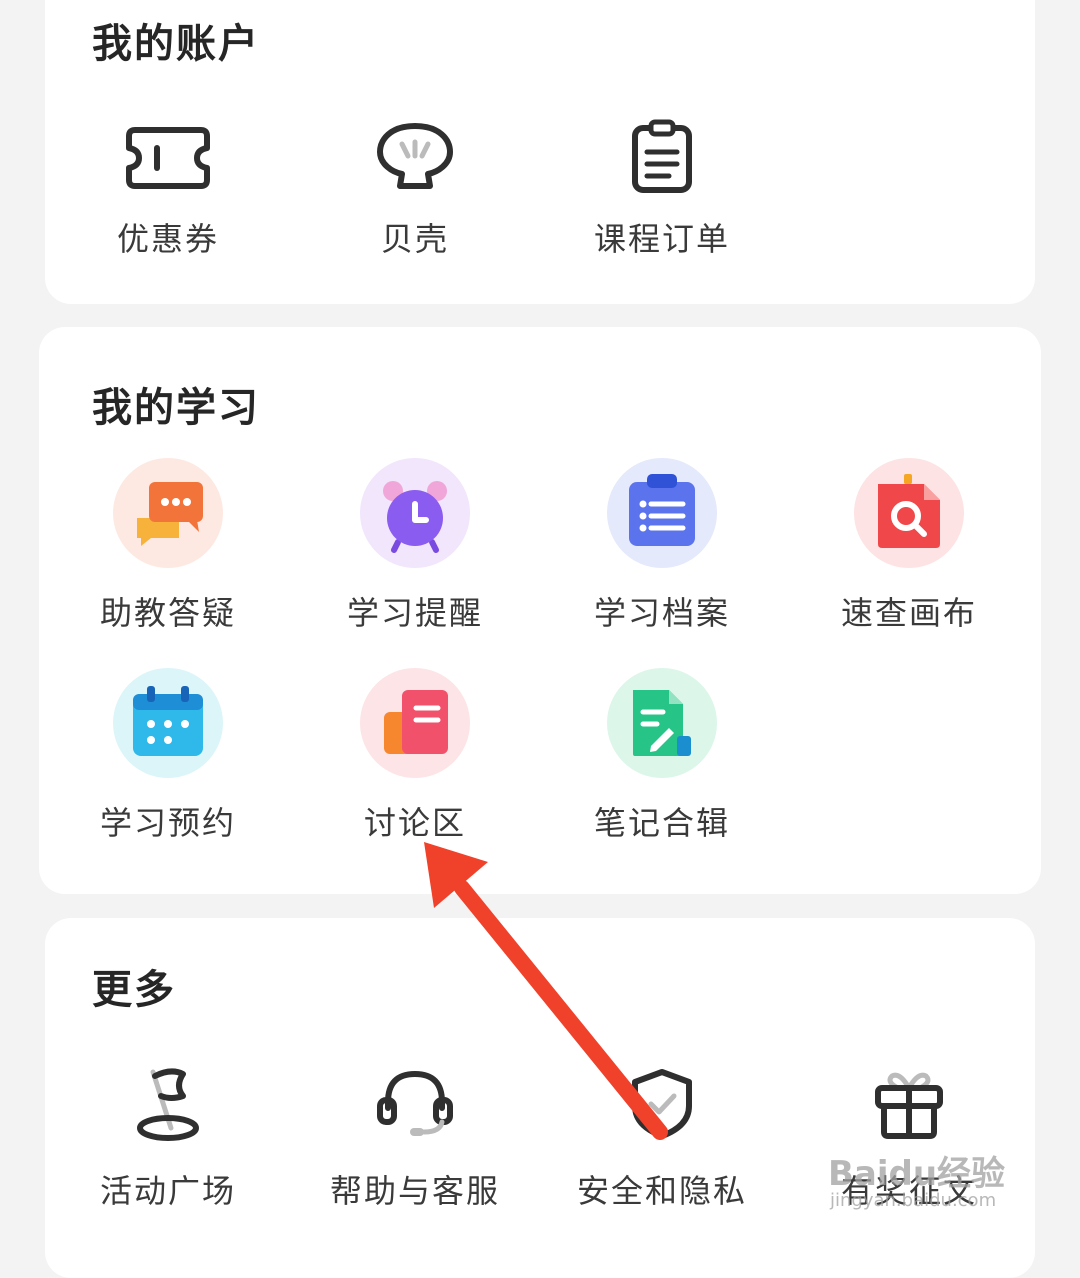 This screenshot has height=1278, width=1080. I want to click on coupon-item: 优惠券, so click(168, 190).